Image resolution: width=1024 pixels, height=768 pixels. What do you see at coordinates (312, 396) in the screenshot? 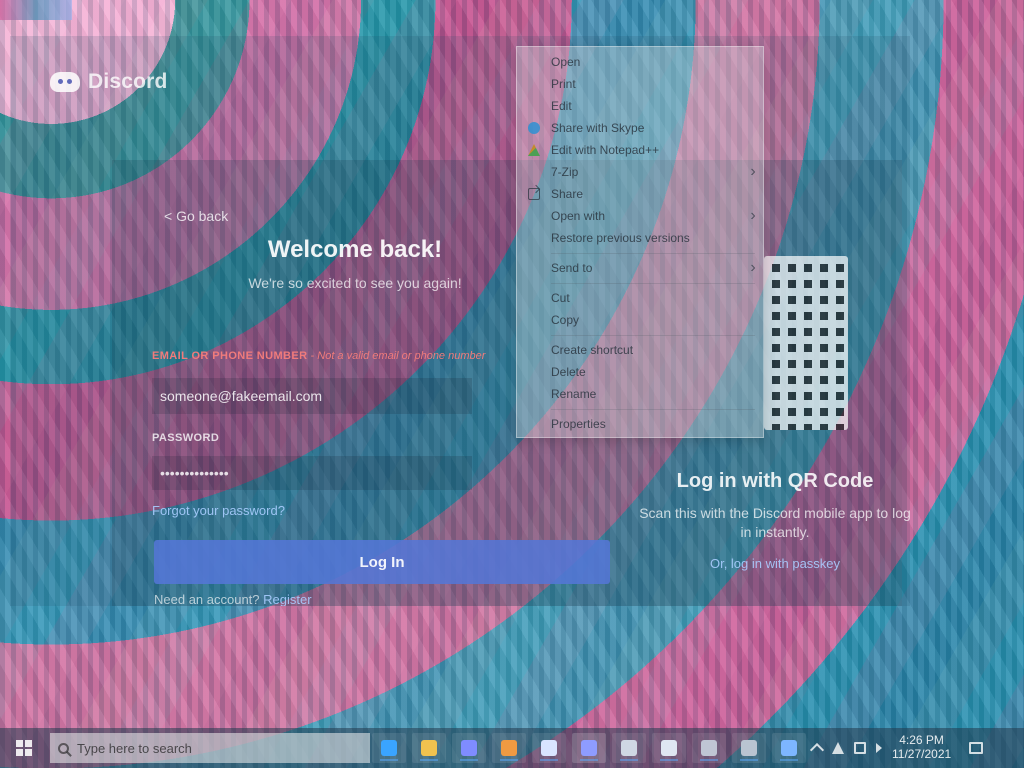
I see `email-field` at bounding box center [312, 396].